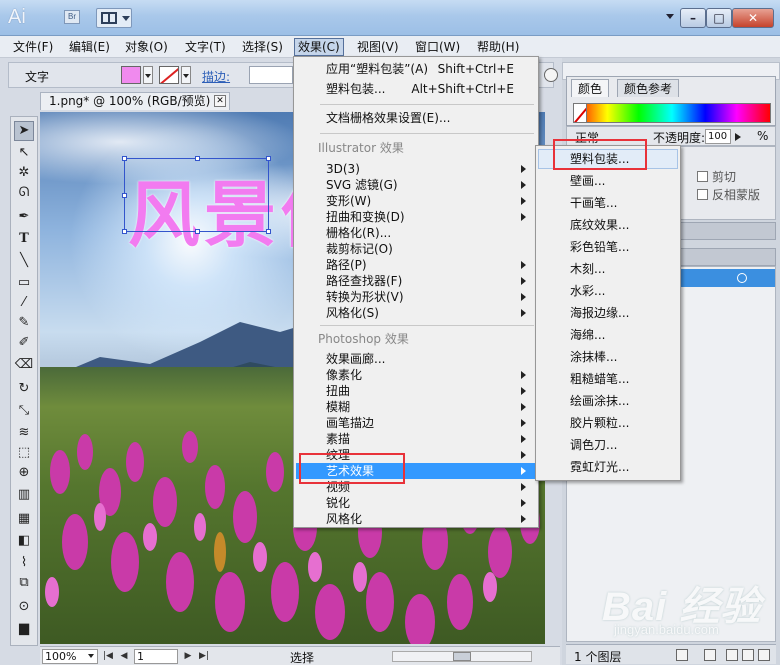 The height and width of the screenshot is (665, 780). I want to click on new-sublayer-icon, so click(732, 655).